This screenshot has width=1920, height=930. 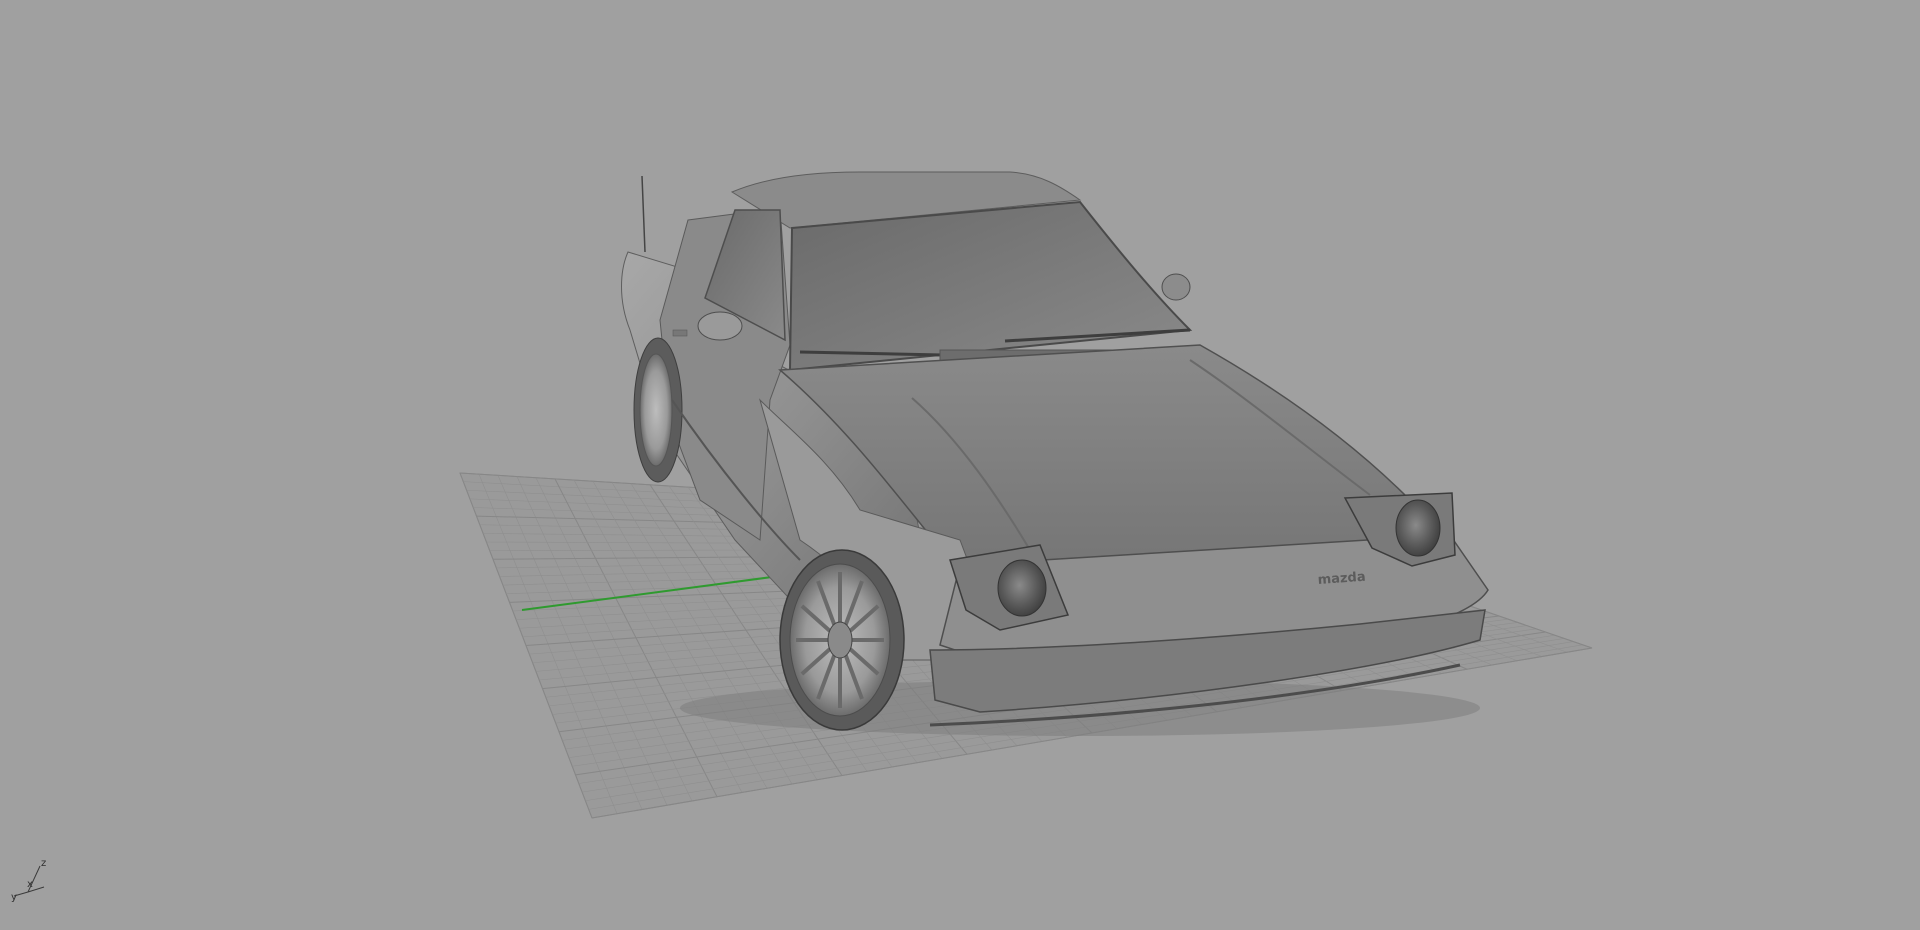 I want to click on antenna, so click(x=643, y=214).